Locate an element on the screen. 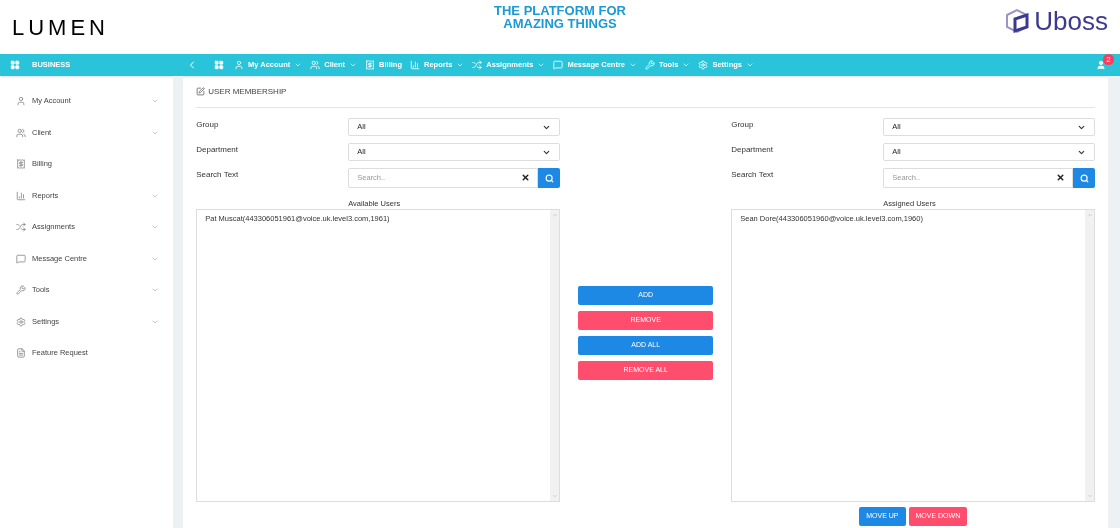 Image resolution: width=1120 pixels, height=528 pixels. document-icon is located at coordinates (21, 353).